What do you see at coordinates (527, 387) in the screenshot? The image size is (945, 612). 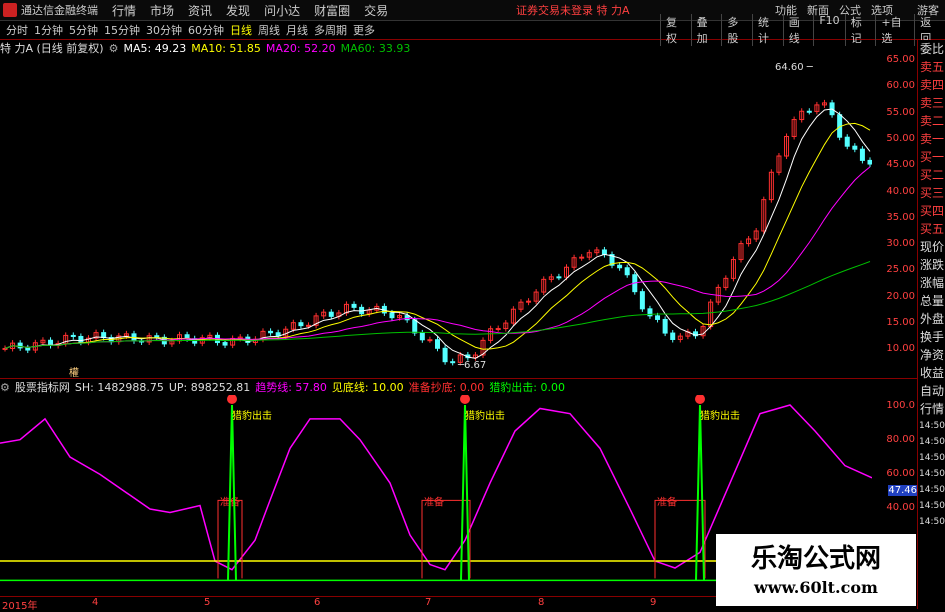 I see `sniper-value: 猎豹出击: 0.00` at bounding box center [527, 387].